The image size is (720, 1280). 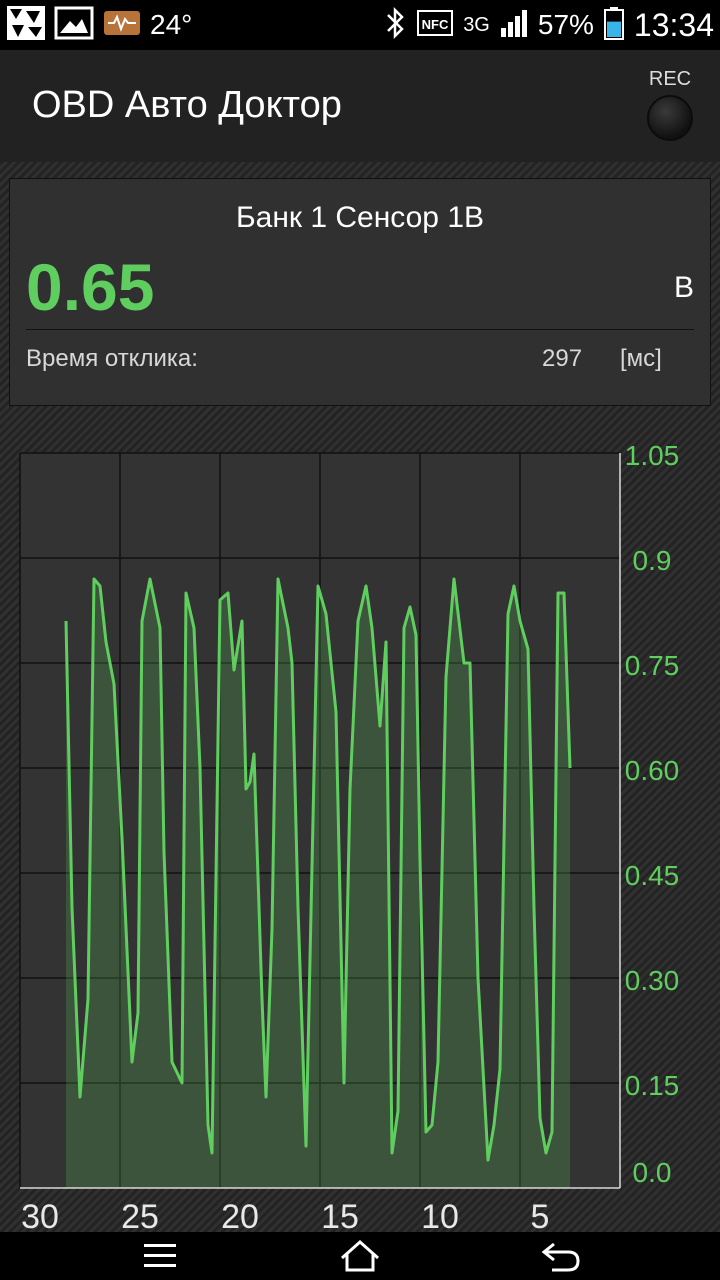 What do you see at coordinates (652, 770) in the screenshot?
I see `y-tick-label: 0.60` at bounding box center [652, 770].